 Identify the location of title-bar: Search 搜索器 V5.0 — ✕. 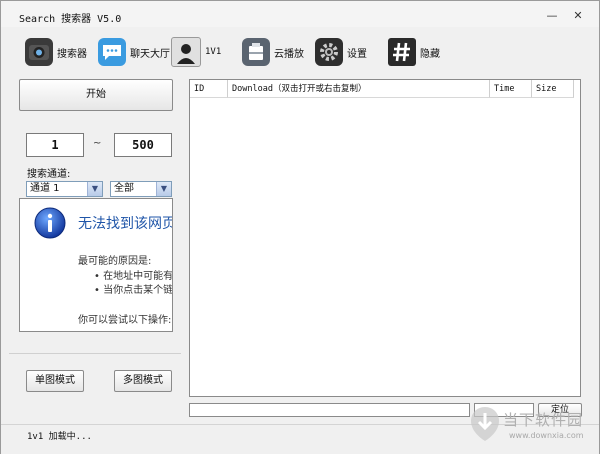
(300, 14).